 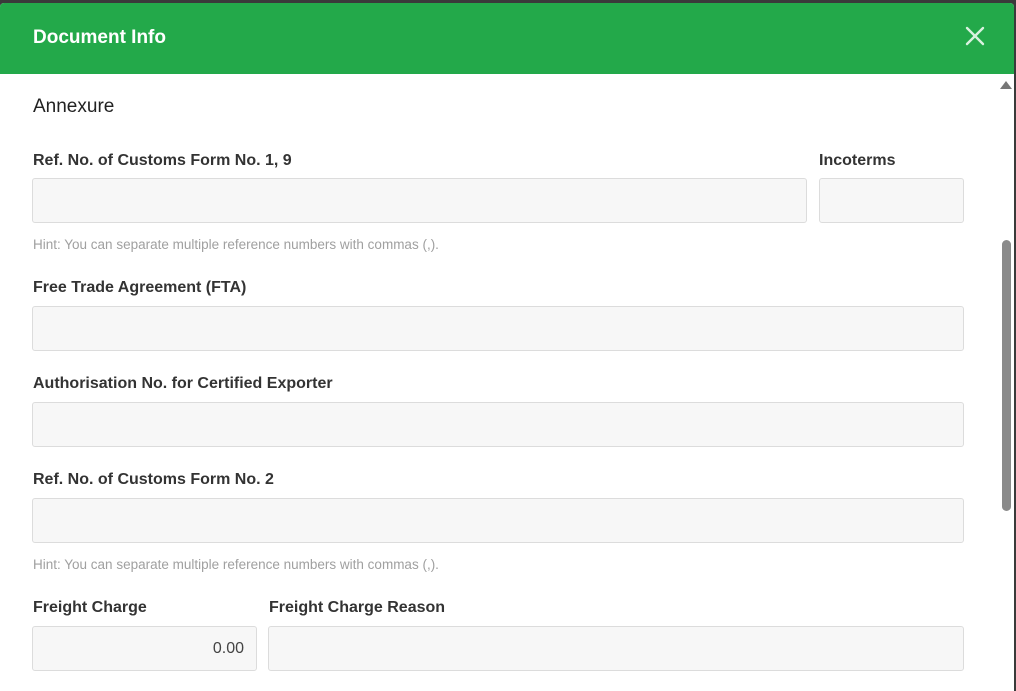 I want to click on freight-charge-input, so click(x=144, y=648).